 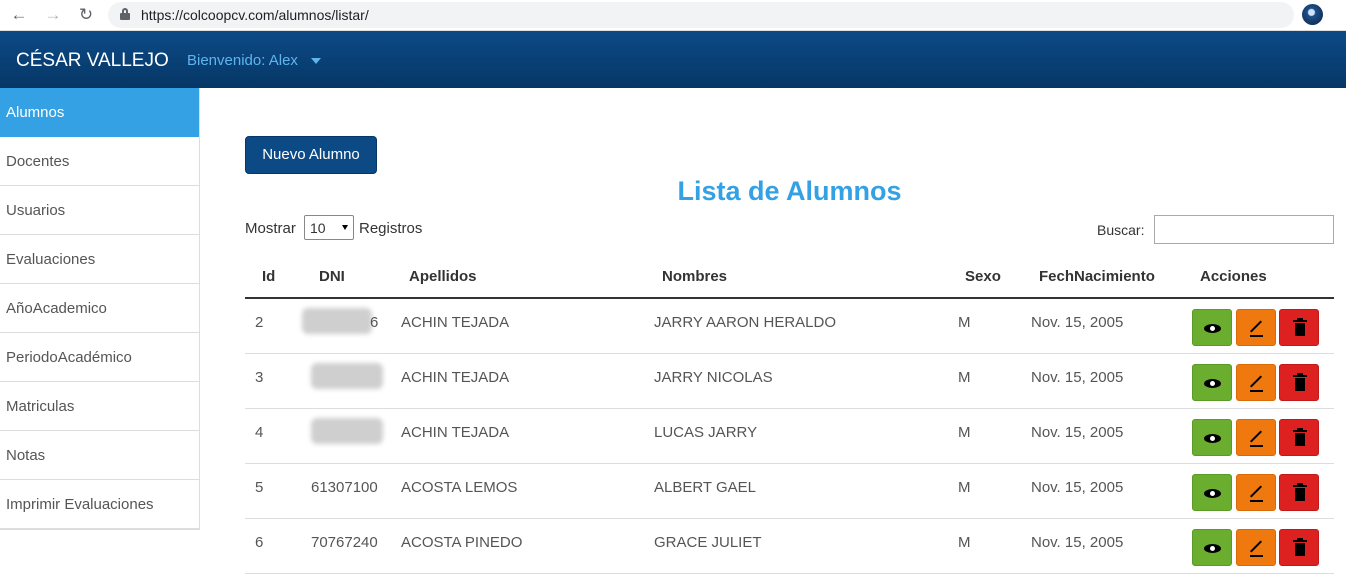 What do you see at coordinates (19, 15) in the screenshot?
I see `back-arrow-icon: ←` at bounding box center [19, 15].